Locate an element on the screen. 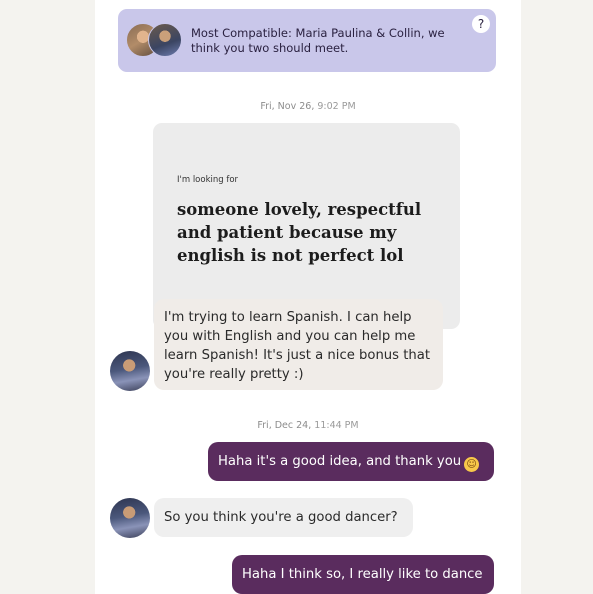  timestamp: Fri, Dec 24, 11:44 PM is located at coordinates (308, 425).